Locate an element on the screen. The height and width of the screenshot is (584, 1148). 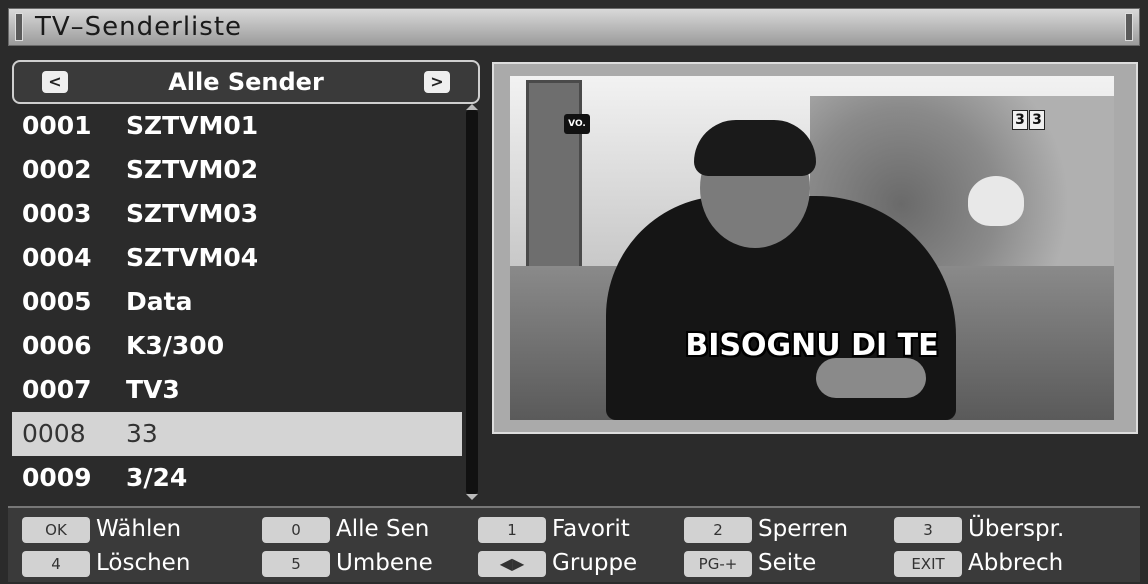
channel-row-selected: 0008 33 is located at coordinates (237, 434).